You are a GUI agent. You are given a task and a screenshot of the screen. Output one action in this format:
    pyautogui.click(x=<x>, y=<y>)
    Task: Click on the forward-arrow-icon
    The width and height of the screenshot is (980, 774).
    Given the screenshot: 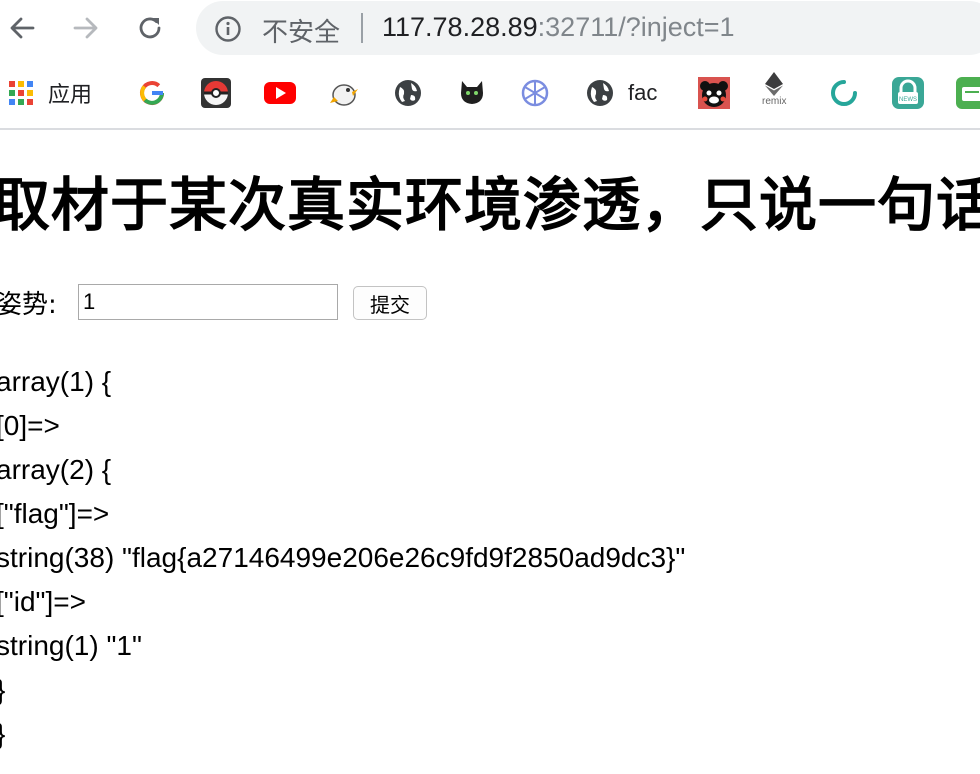 What is the action you would take?
    pyautogui.click(x=85, y=28)
    